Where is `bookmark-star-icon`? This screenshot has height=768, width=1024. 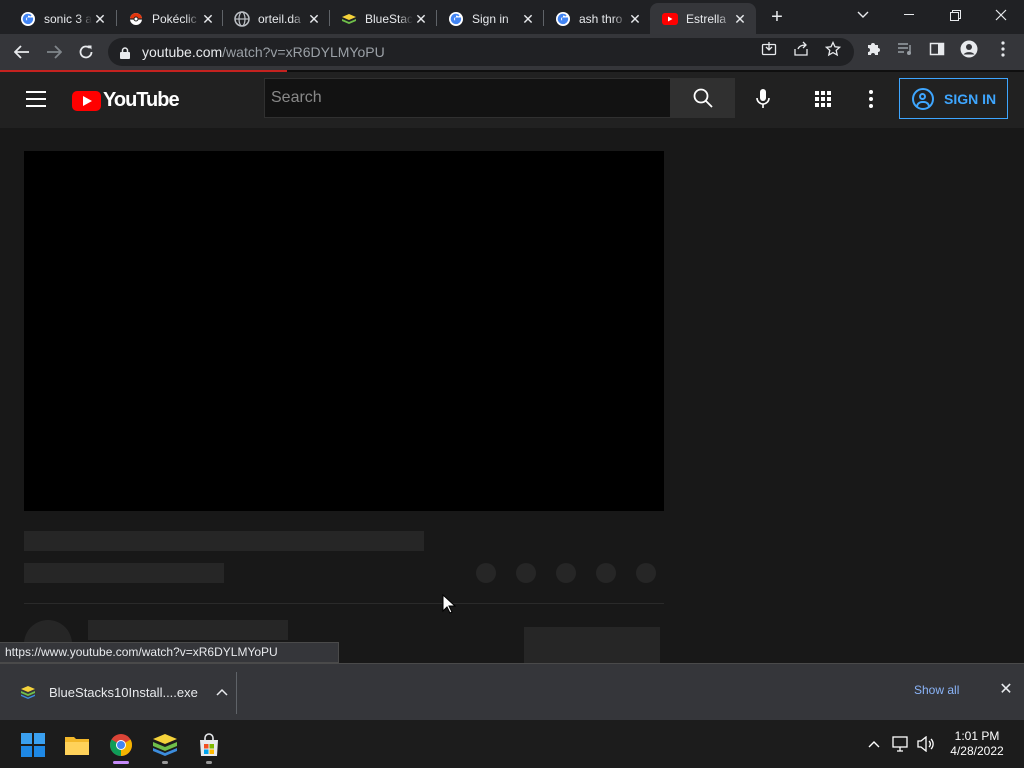 bookmark-star-icon is located at coordinates (833, 49).